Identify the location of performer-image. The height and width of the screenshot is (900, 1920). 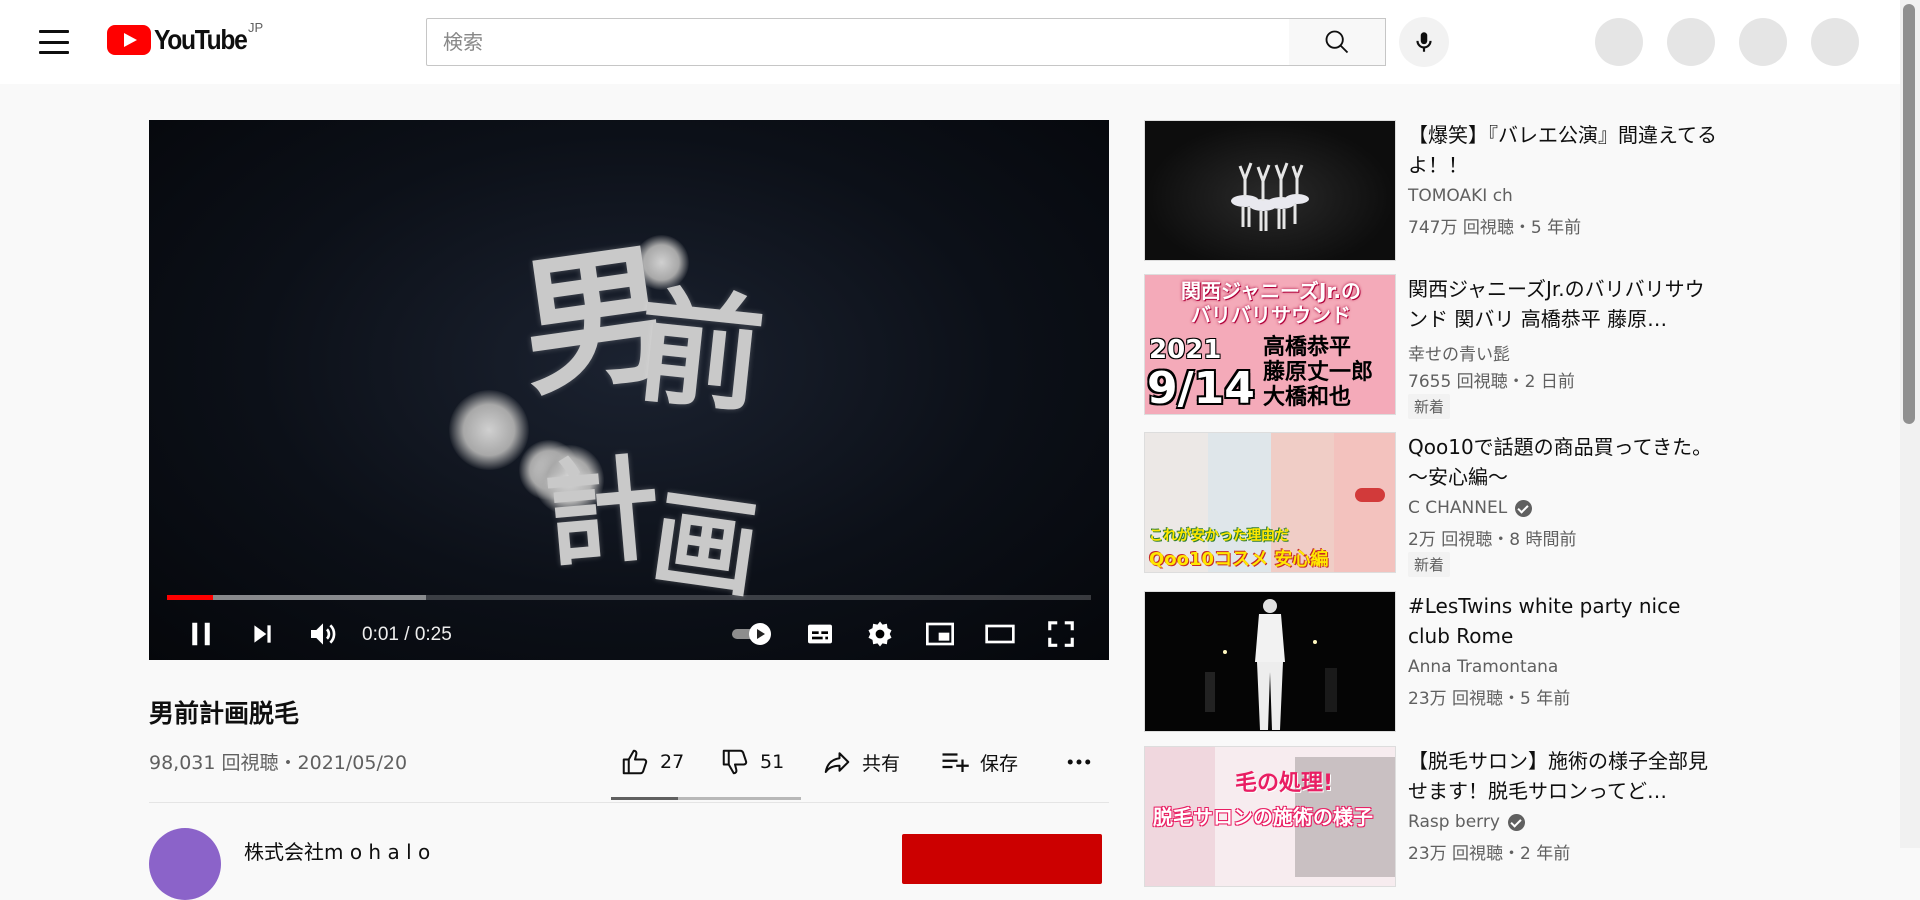
(1271, 664).